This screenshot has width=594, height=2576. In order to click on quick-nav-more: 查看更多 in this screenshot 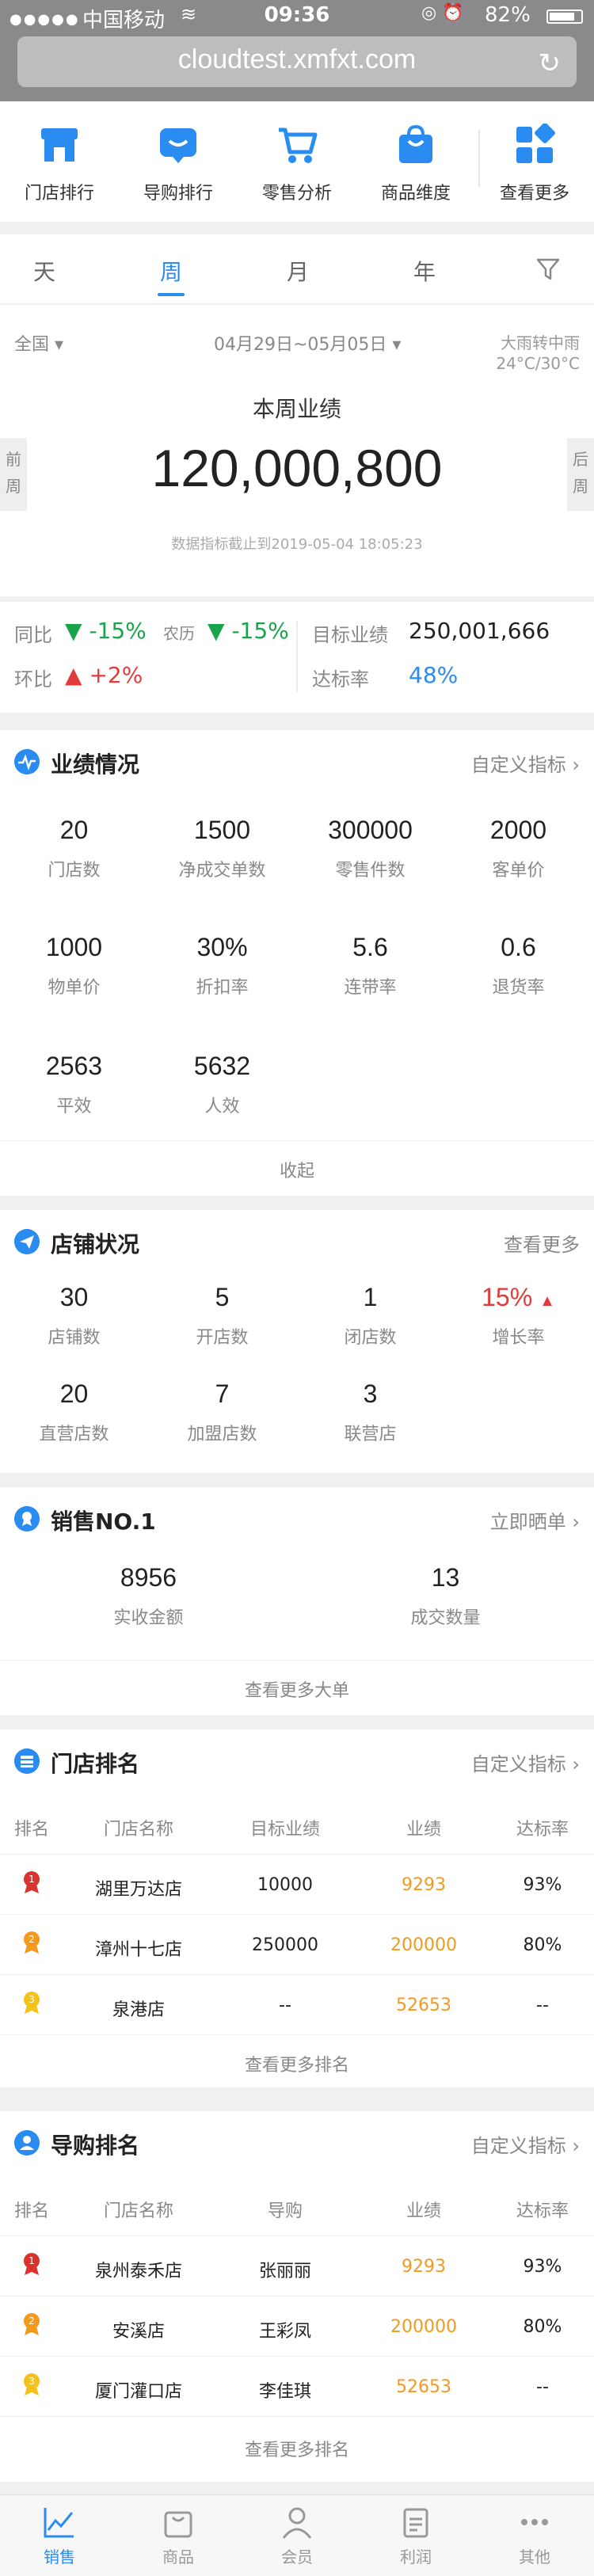, I will do `click(534, 161)`.